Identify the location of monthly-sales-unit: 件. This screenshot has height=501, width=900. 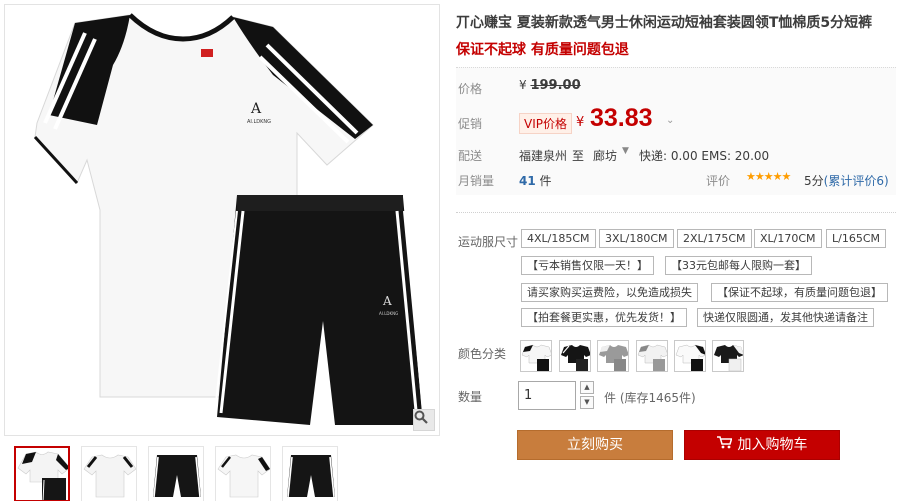
(545, 181).